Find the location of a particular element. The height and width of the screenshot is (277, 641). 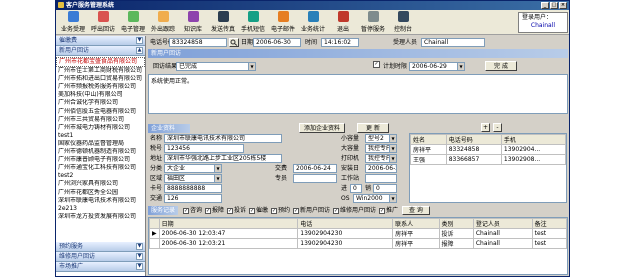

toolbar-button-3: 外出跟踪 is located at coordinates (163, 22).